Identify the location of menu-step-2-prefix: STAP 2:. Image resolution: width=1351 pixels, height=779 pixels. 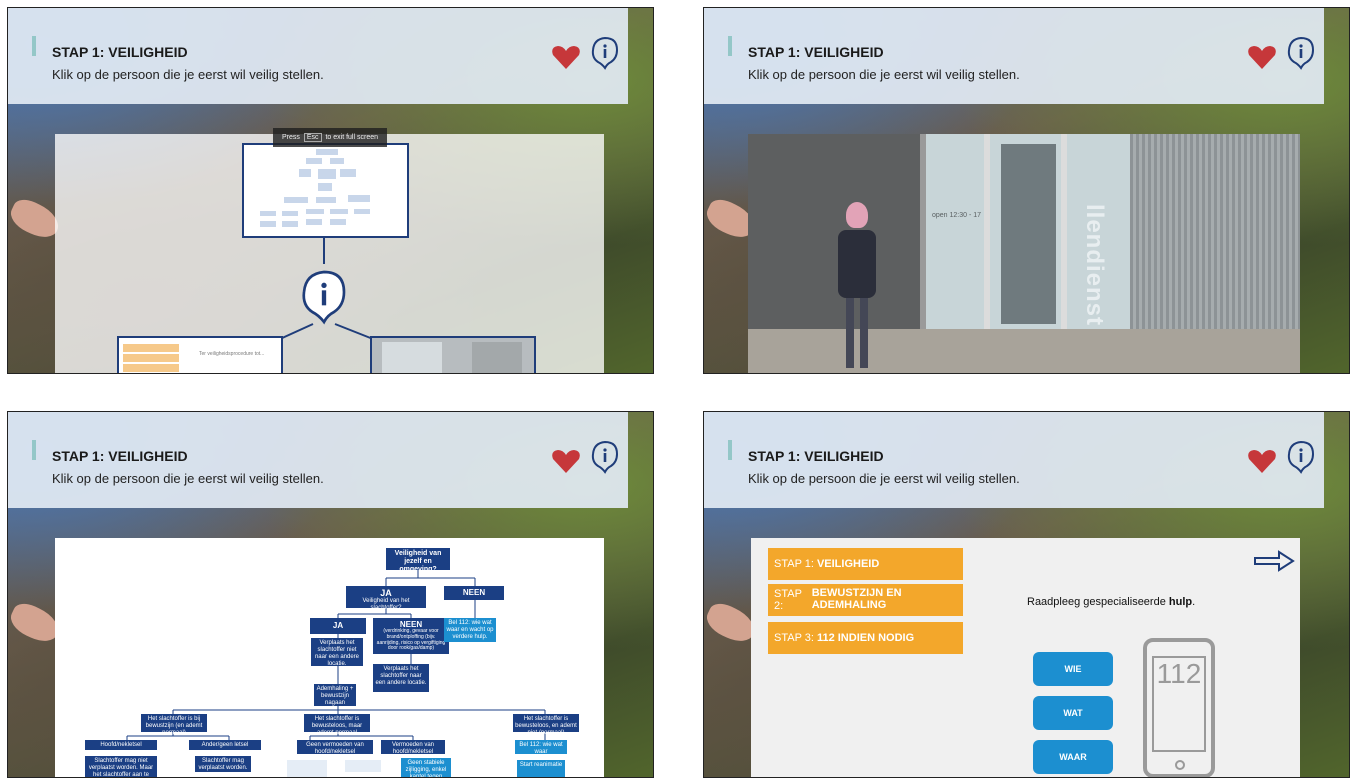
(788, 600).